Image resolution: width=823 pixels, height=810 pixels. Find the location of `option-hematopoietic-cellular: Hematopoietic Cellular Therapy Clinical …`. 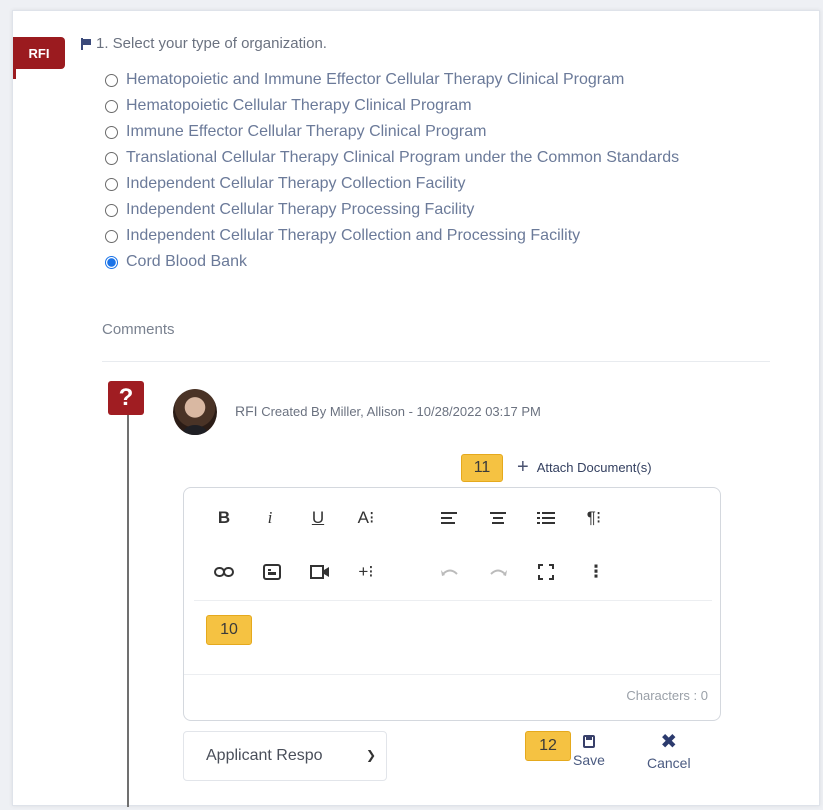

option-hematopoietic-cellular: Hematopoietic Cellular Therapy Clinical … is located at coordinates (435, 106).